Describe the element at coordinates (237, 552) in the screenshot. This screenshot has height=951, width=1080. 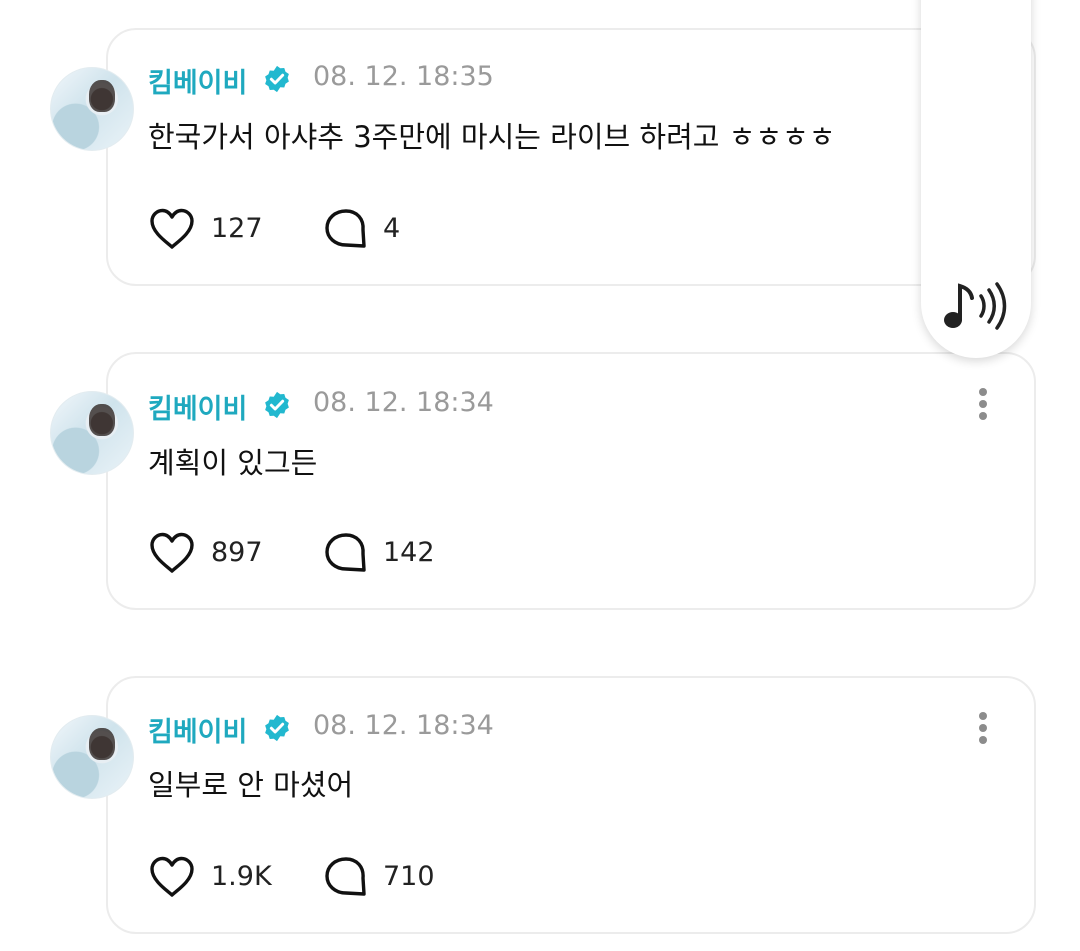
I see `like-count: 897` at that location.